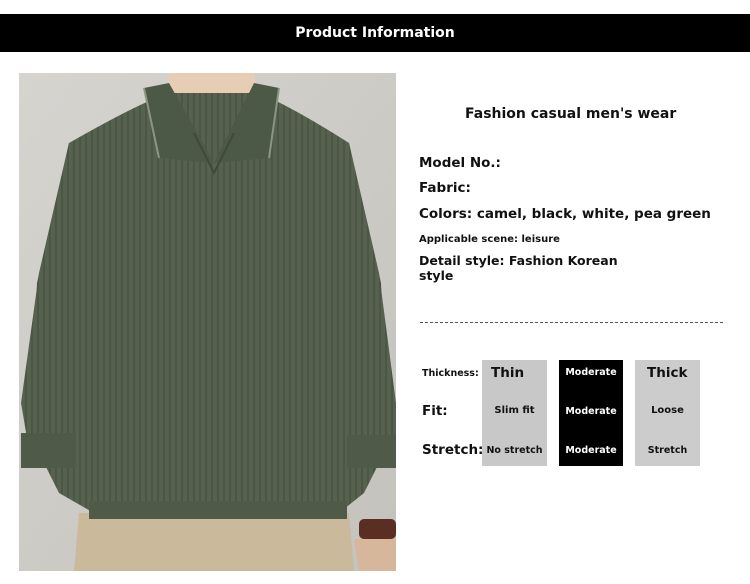  What do you see at coordinates (667, 450) in the screenshot?
I see `stretch-option: Stretch` at bounding box center [667, 450].